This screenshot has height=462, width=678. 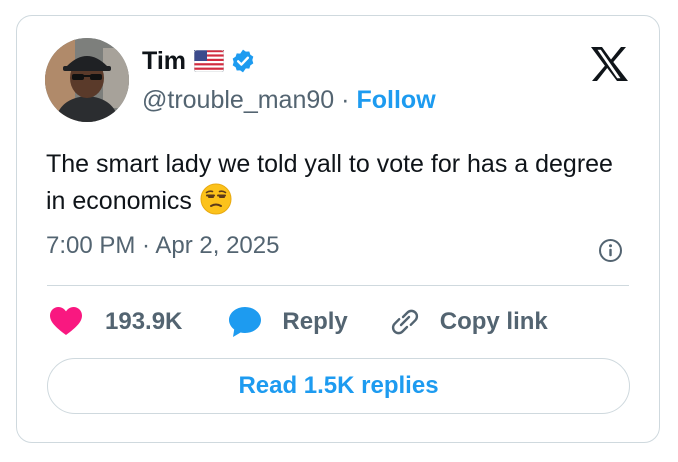 I want to click on user-handle: @trouble_man90, so click(x=238, y=100).